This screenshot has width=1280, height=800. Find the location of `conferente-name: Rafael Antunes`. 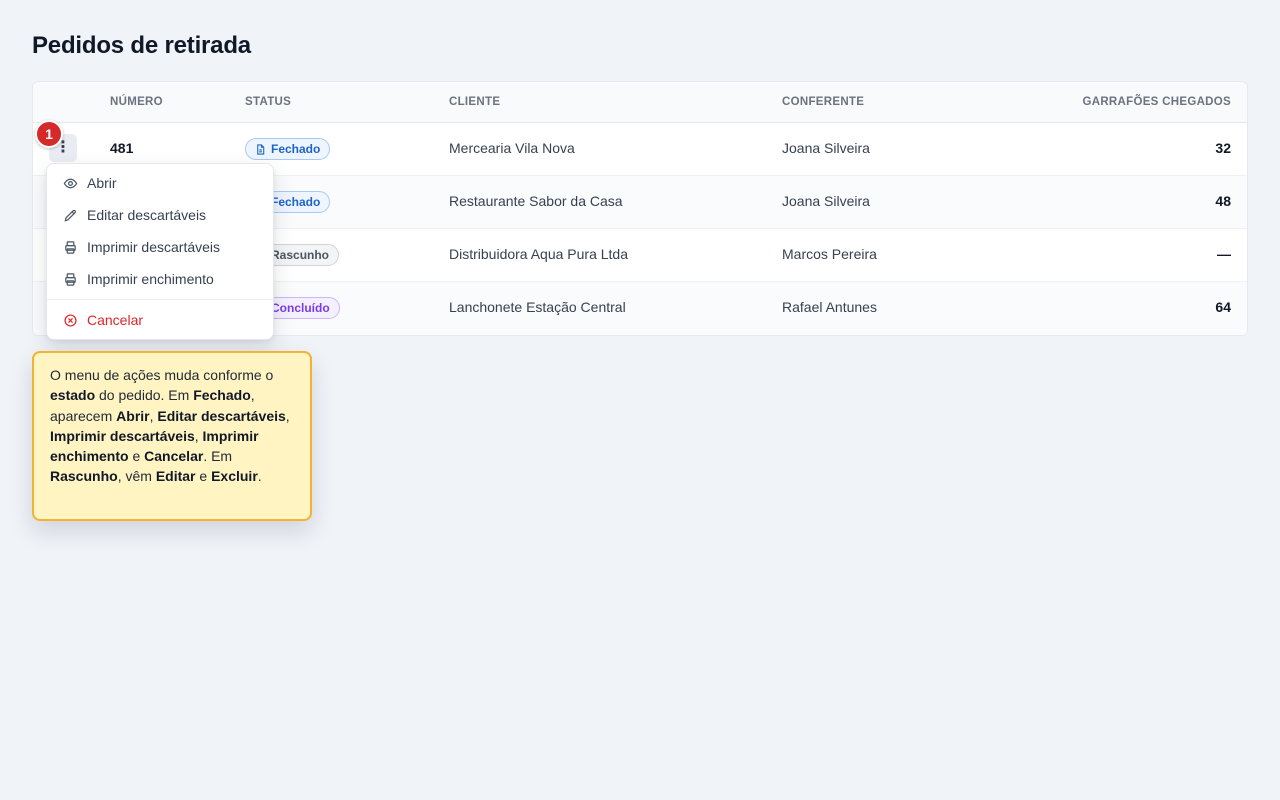

conferente-name: Rafael Antunes is located at coordinates (829, 307).